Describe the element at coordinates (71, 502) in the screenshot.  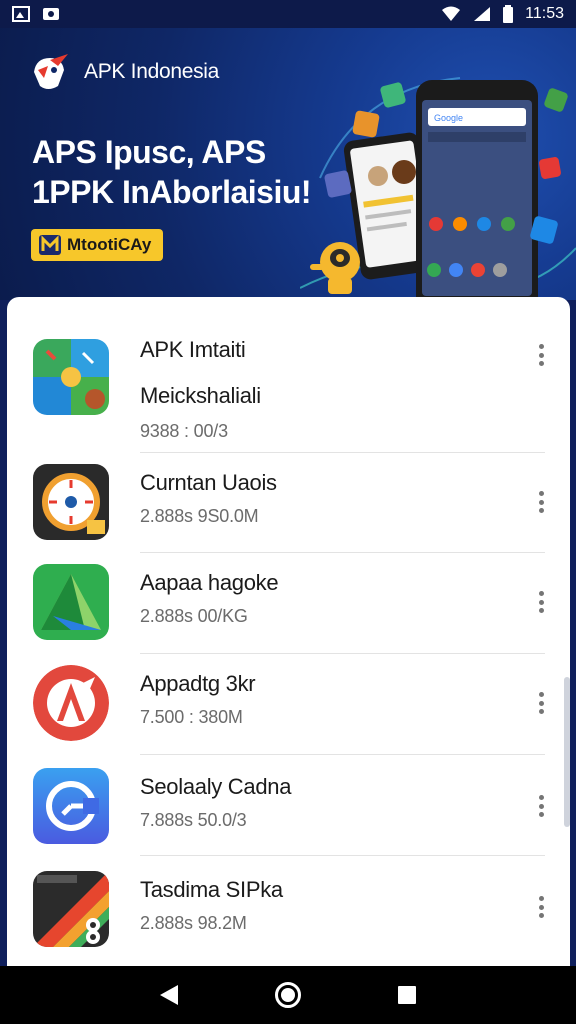
I see `dial-icon` at that location.